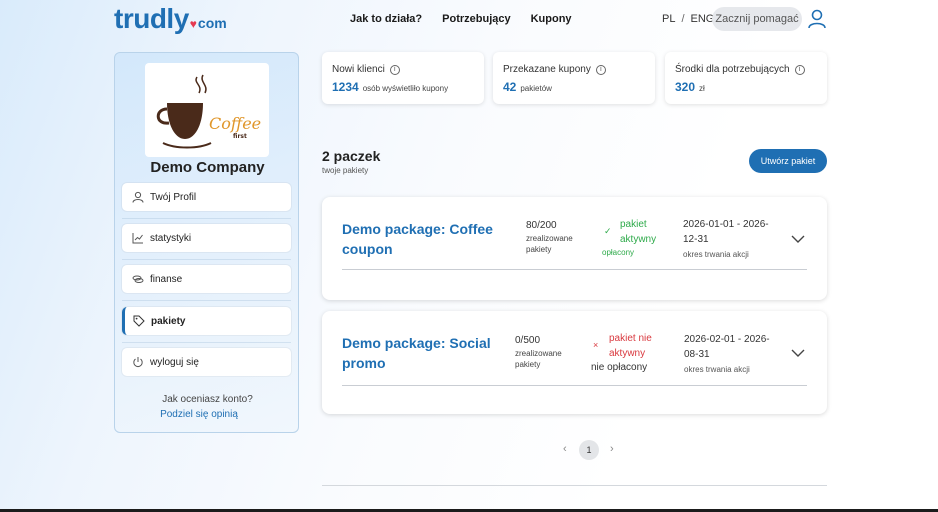  Describe the element at coordinates (703, 19) in the screenshot. I see `lang-eng: ENG` at that location.